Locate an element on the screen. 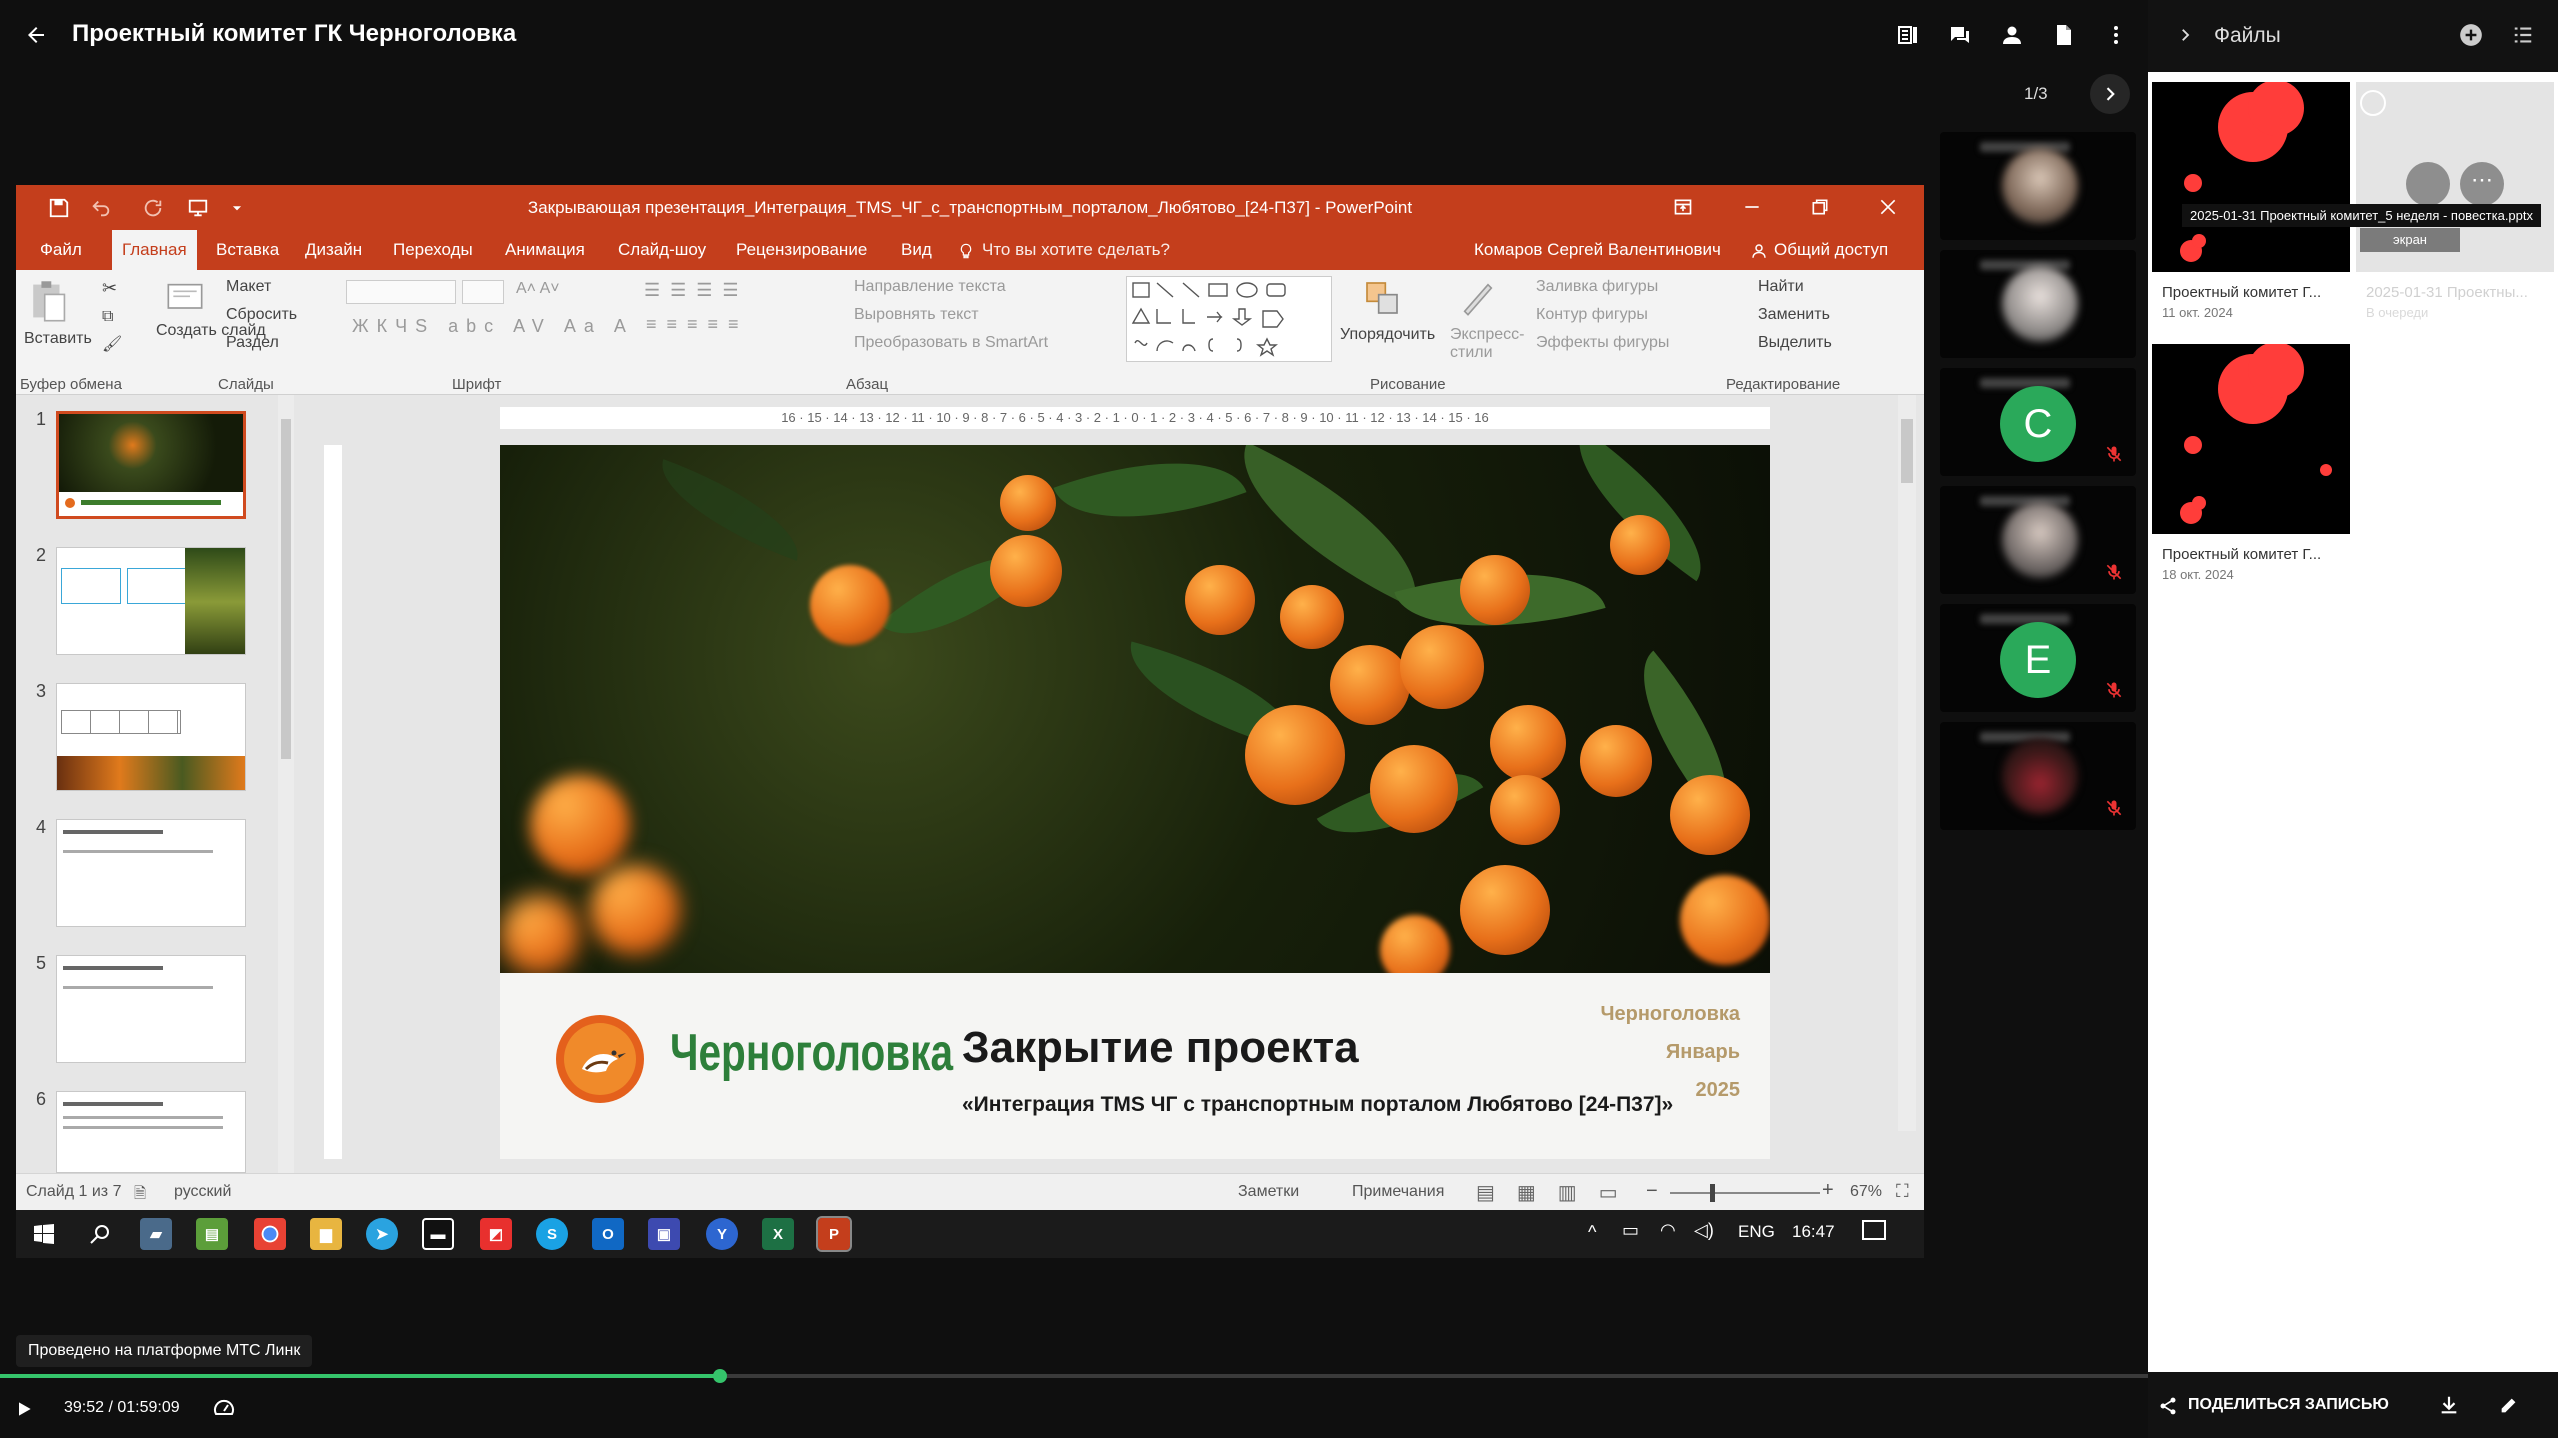 The height and width of the screenshot is (1438, 2558). quick-styles-label: Экспресс-стили is located at coordinates (1487, 344).